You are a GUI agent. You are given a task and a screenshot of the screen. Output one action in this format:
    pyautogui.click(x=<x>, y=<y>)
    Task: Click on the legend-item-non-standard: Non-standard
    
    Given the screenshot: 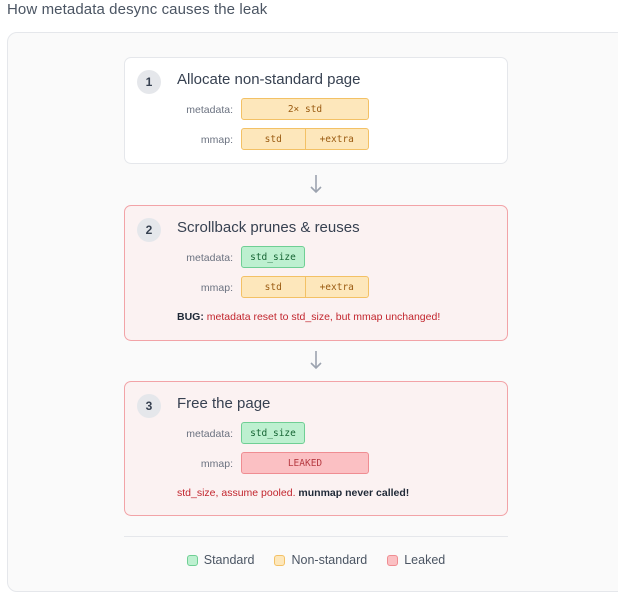 What is the action you would take?
    pyautogui.click(x=320, y=560)
    